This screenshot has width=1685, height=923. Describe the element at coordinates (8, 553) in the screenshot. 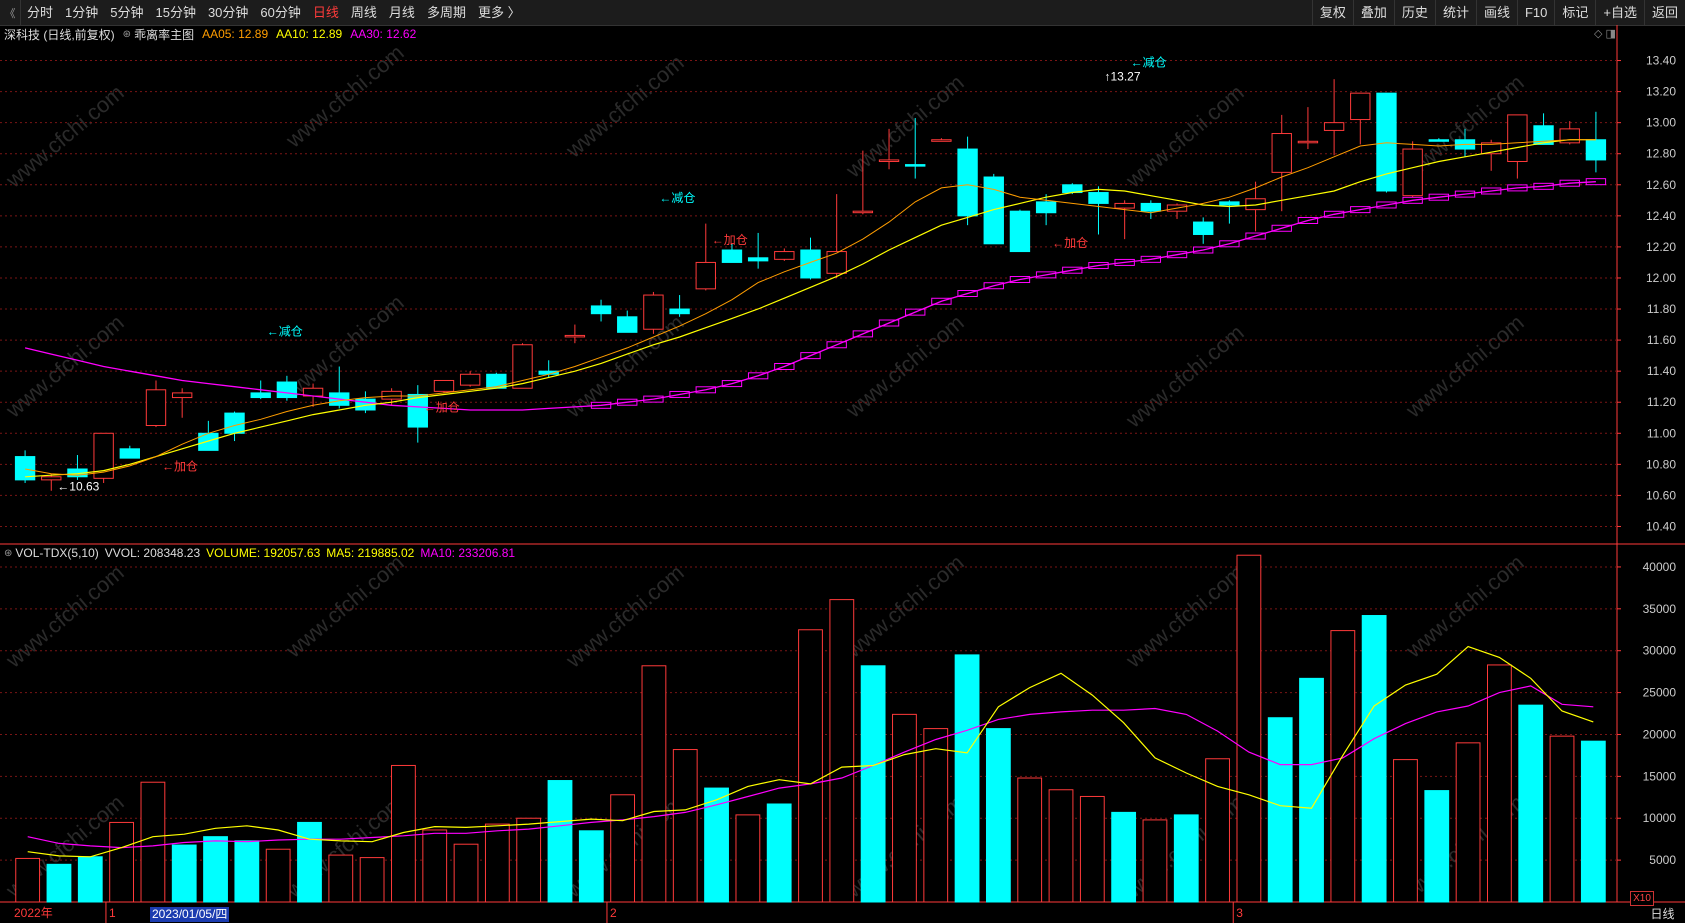

I see `volume-formula-icon: ⊛` at that location.